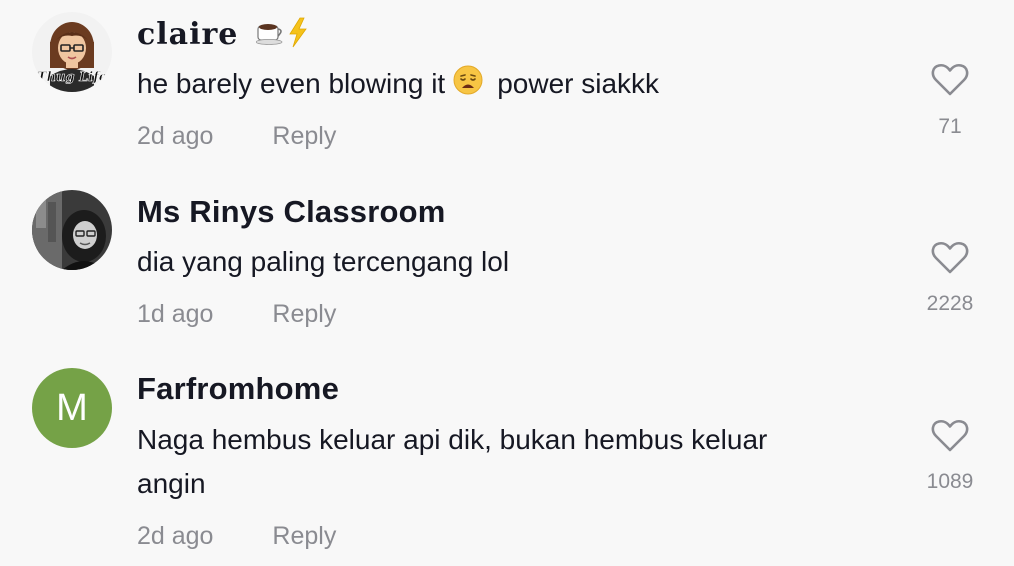 The image size is (1014, 566). I want to click on like-count: 1089, so click(950, 481).